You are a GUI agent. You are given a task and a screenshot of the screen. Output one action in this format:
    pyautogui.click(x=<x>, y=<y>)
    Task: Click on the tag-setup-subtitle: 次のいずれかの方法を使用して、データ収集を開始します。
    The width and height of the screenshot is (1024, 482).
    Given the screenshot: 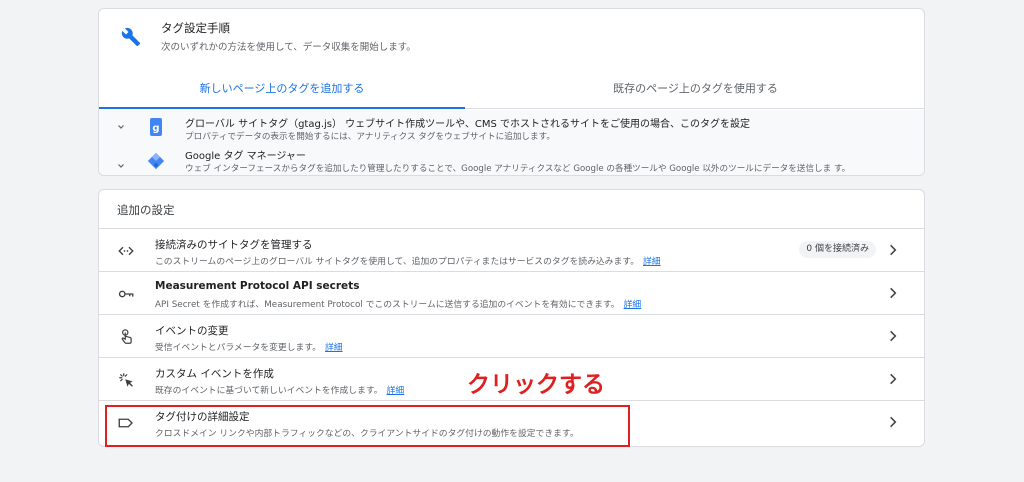 What is the action you would take?
    pyautogui.click(x=288, y=47)
    